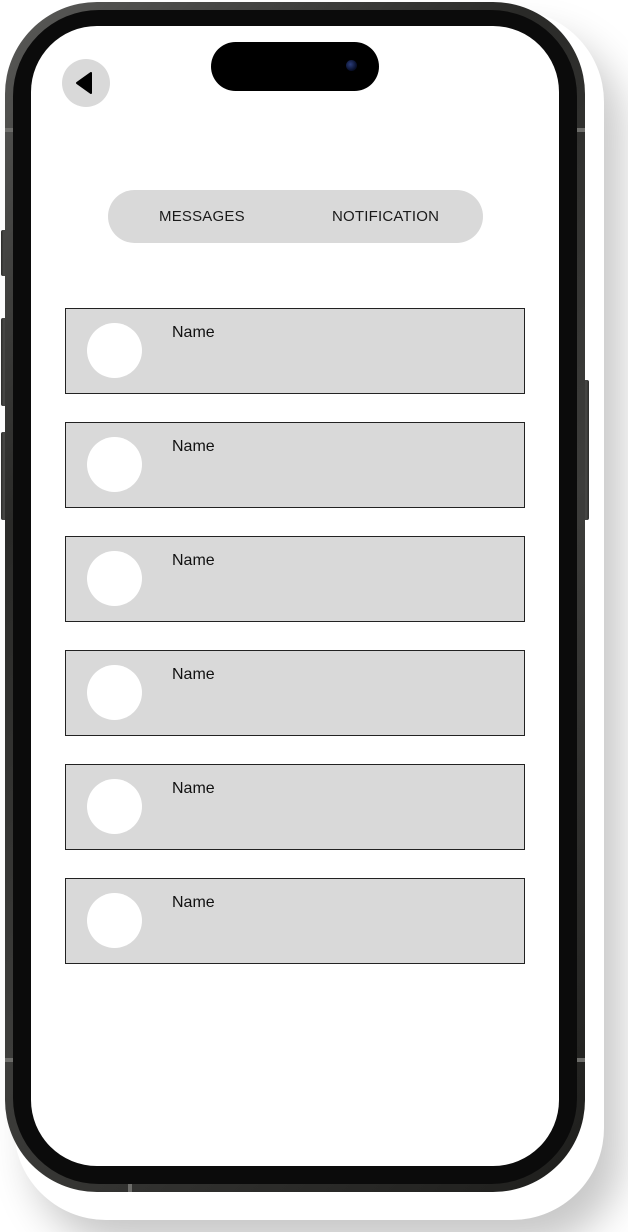 The width and height of the screenshot is (628, 1232). I want to click on tab-messages: MESSAGES, so click(202, 216).